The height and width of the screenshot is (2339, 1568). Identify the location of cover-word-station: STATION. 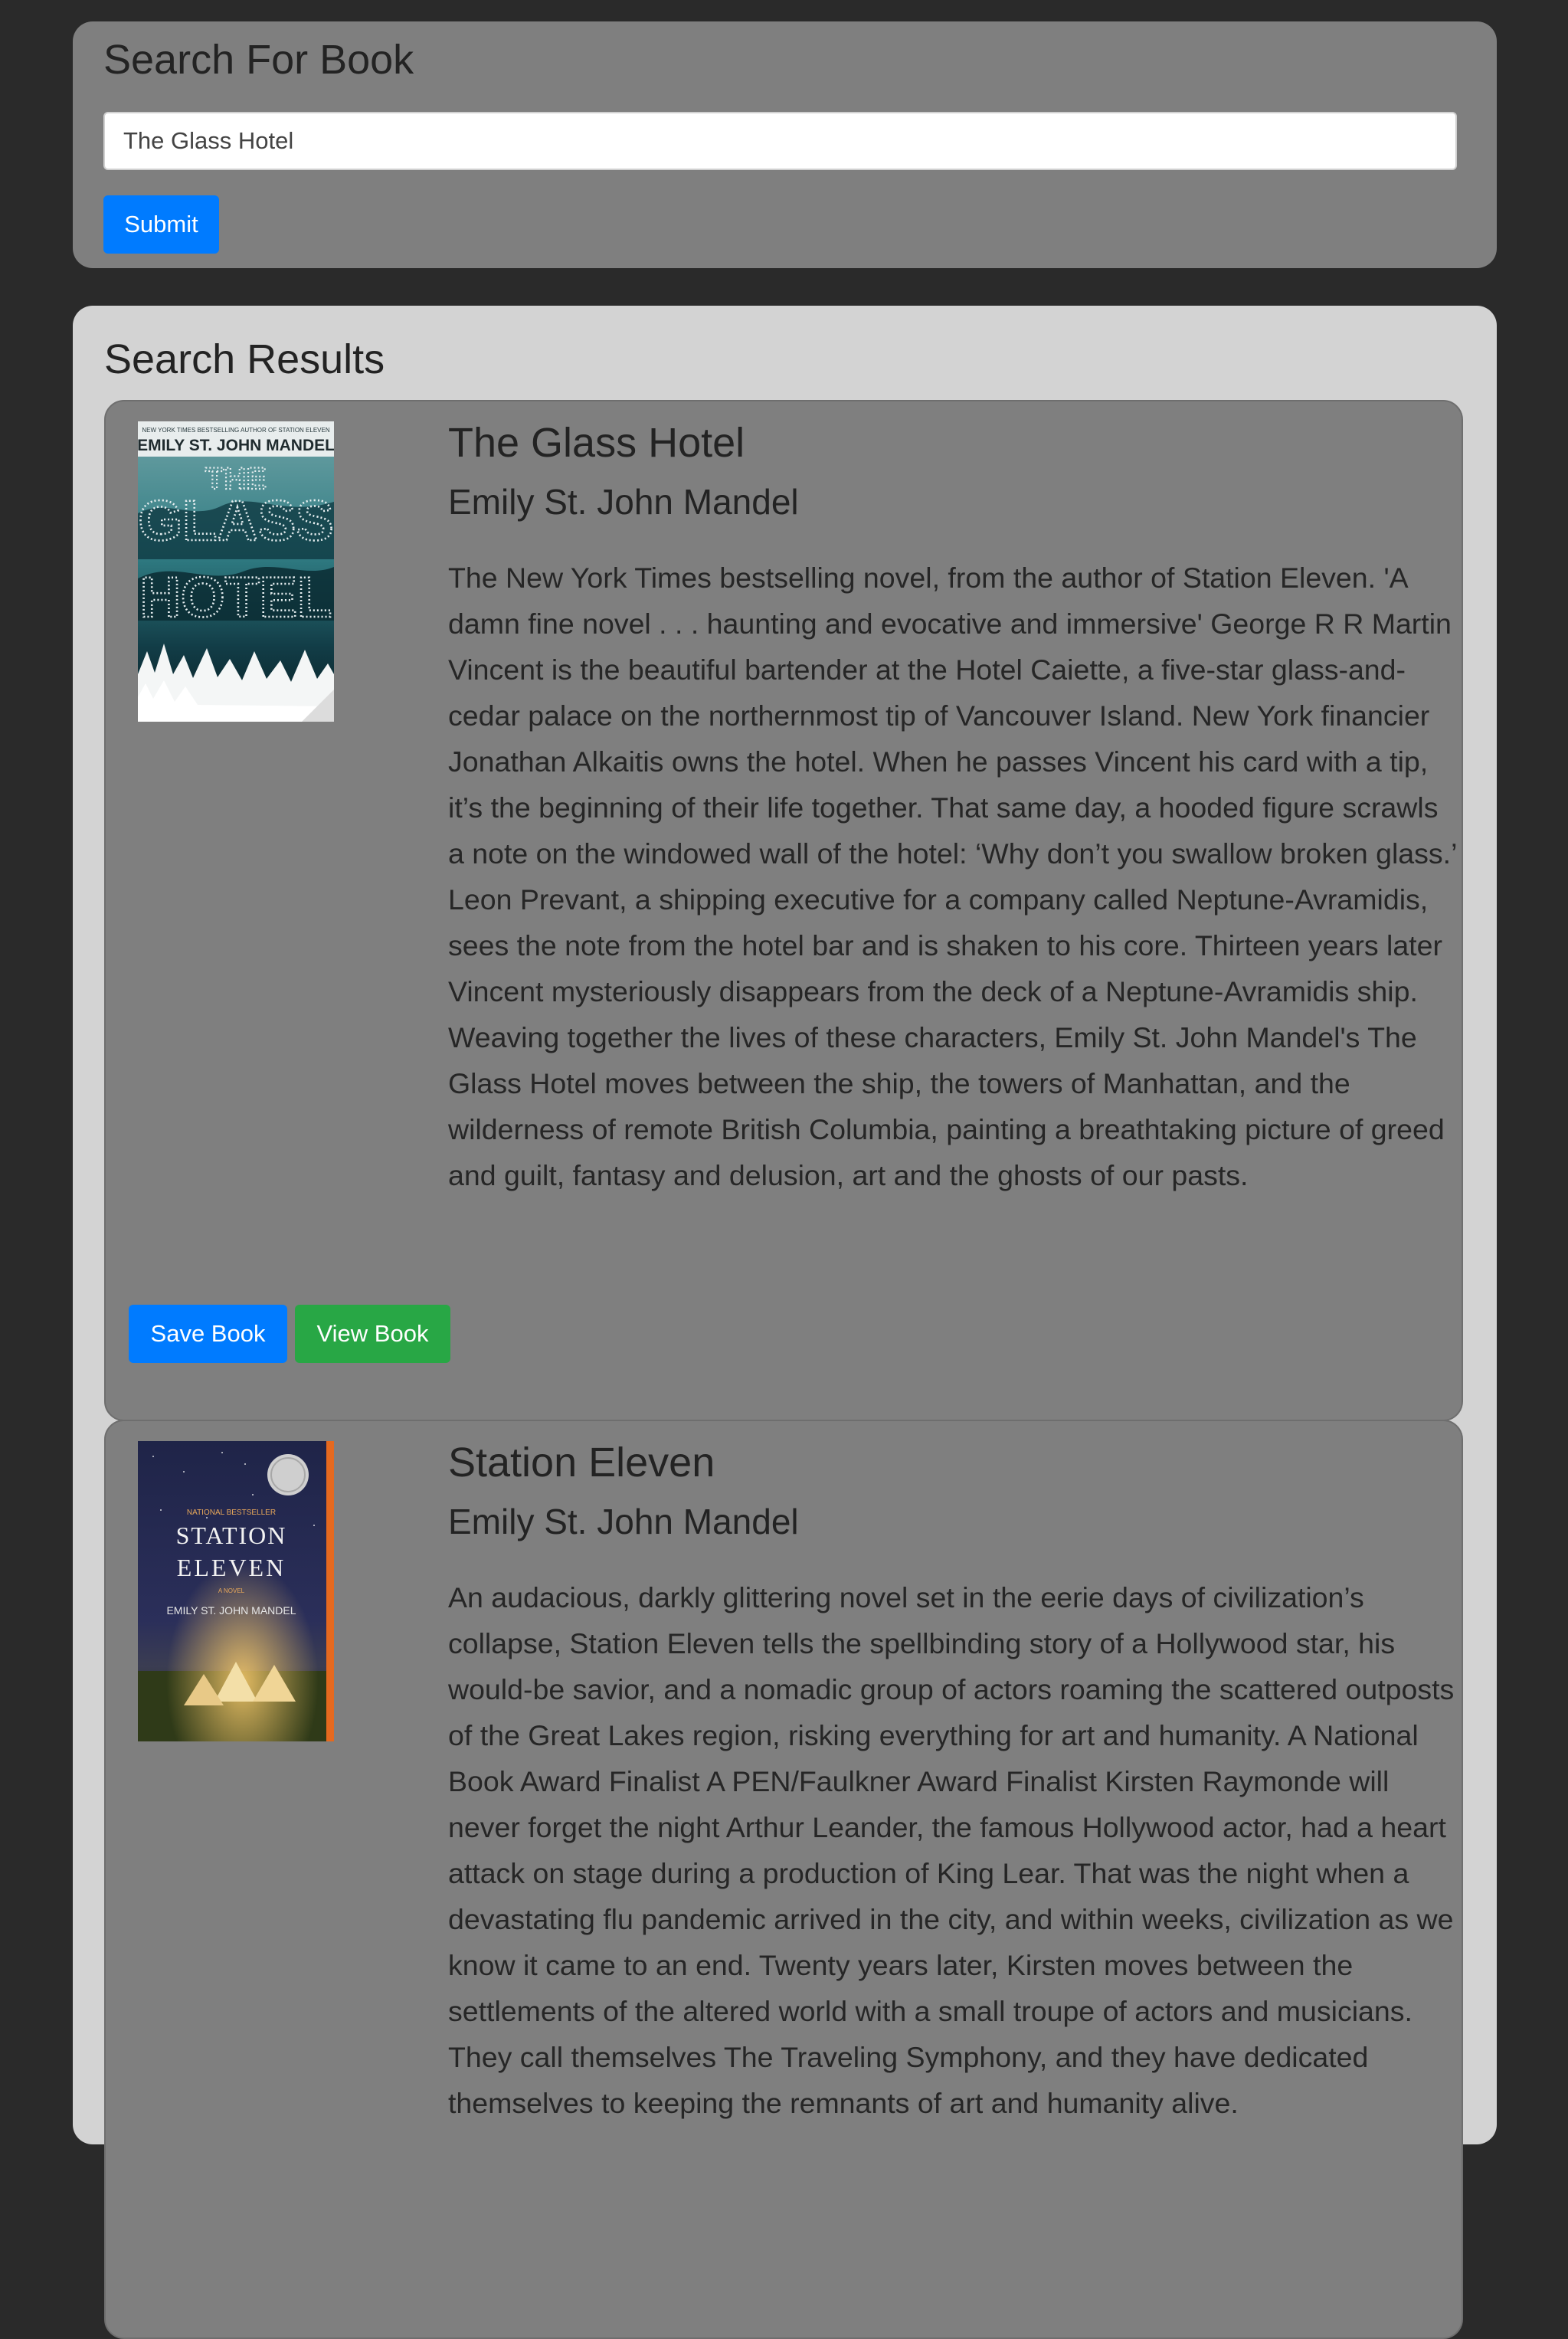
(231, 1535).